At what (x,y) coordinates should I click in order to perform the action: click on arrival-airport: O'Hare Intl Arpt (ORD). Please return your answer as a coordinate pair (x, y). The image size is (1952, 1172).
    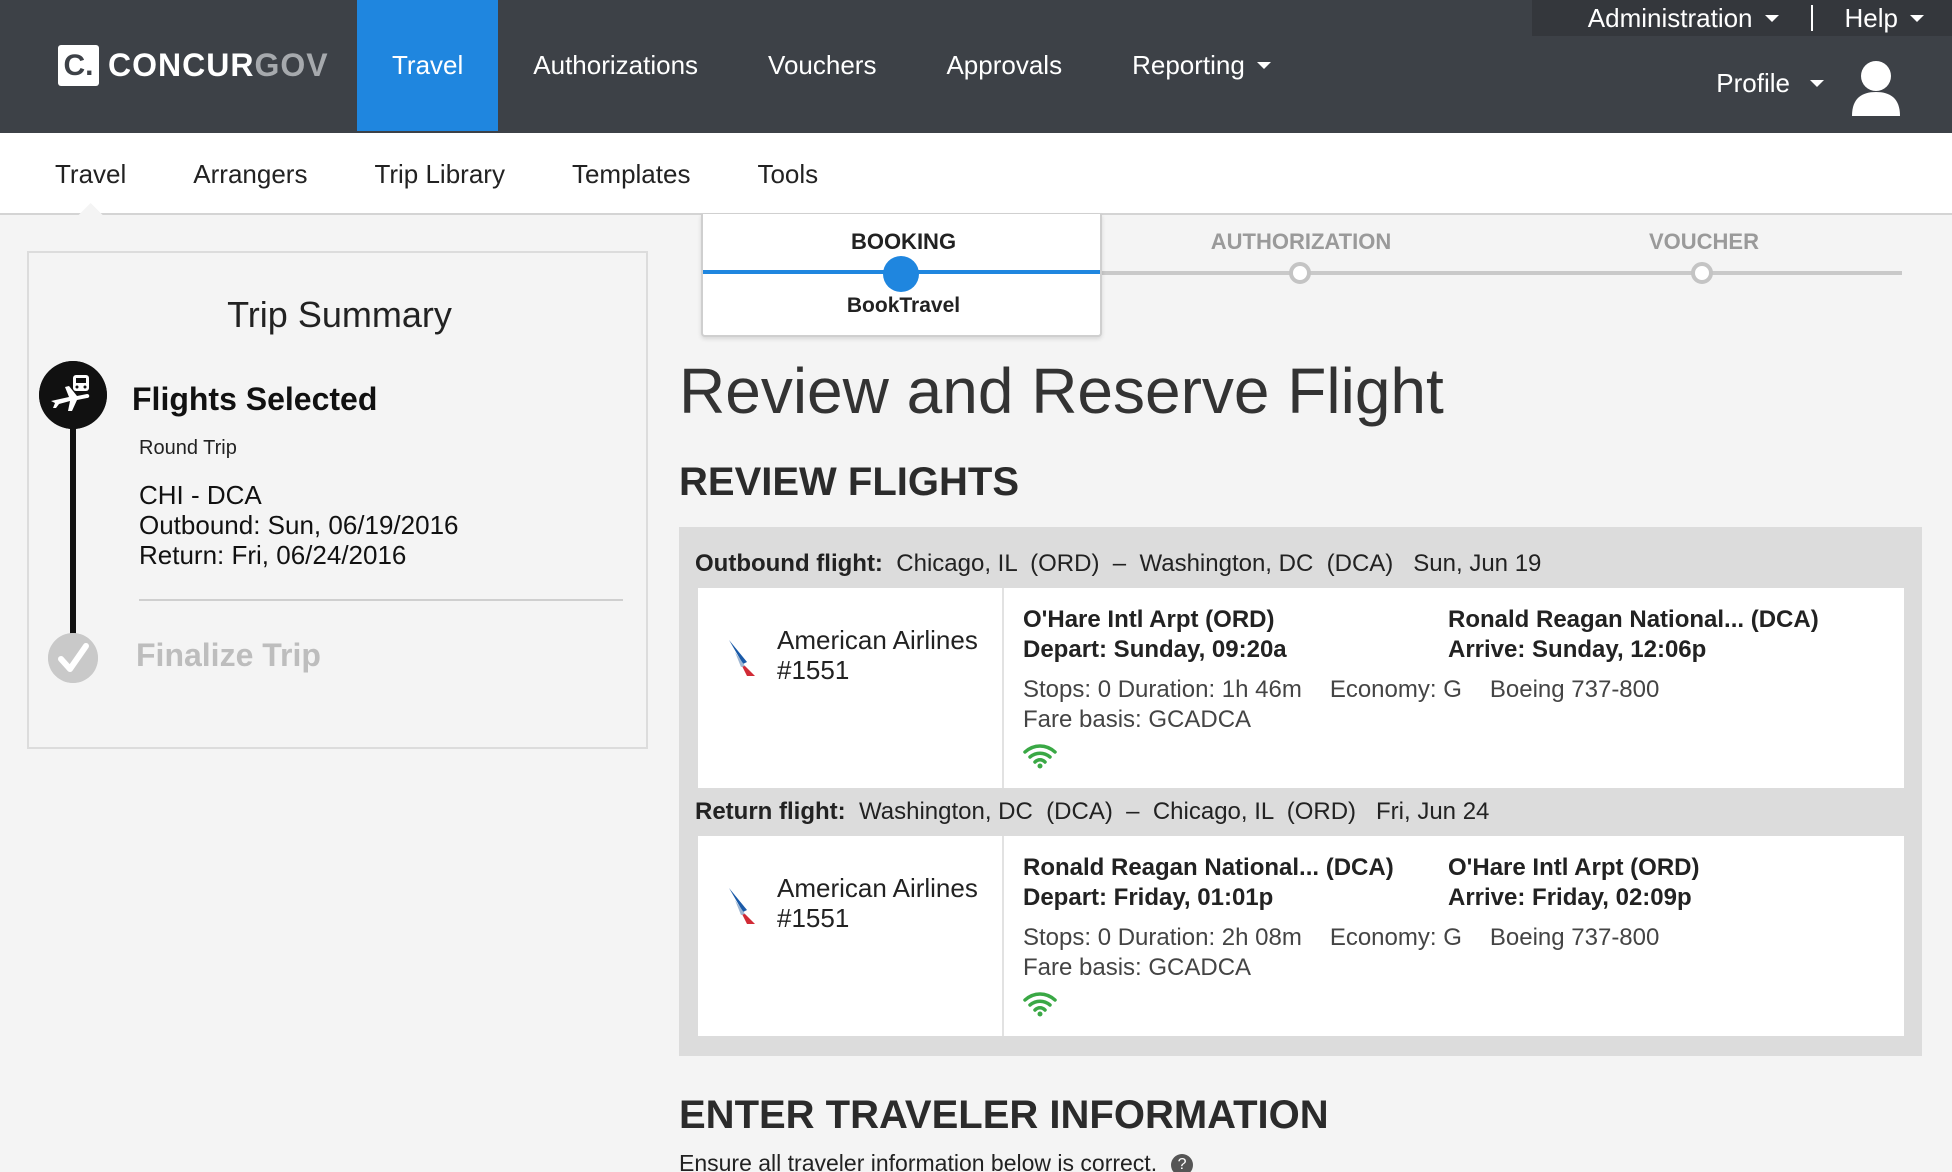
    Looking at the image, I should click on (1574, 867).